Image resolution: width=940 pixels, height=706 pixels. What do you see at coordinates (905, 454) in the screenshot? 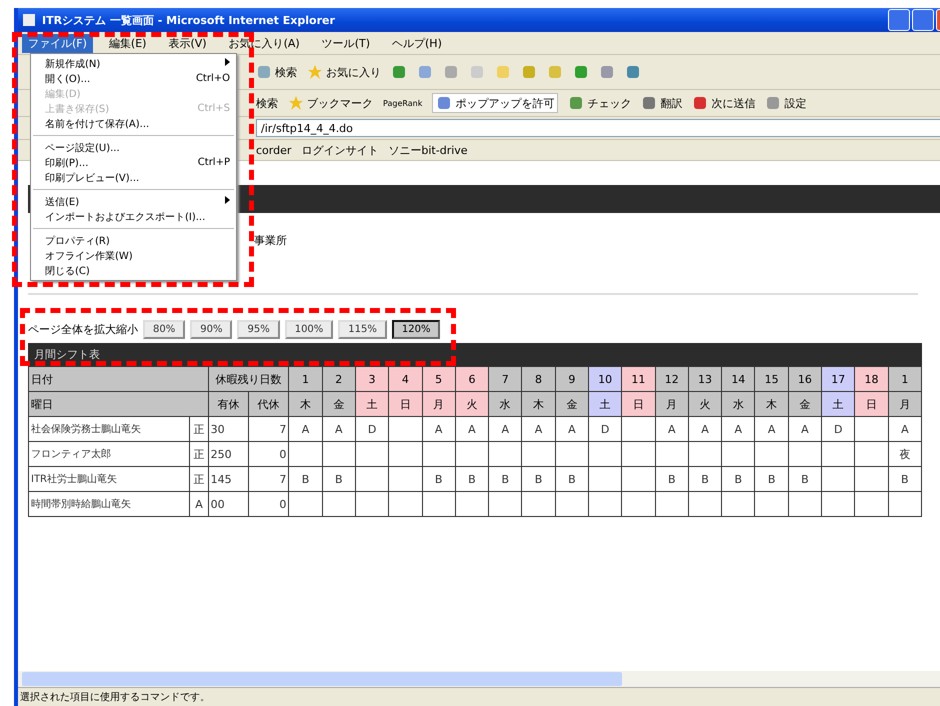
I see `table-cell: 夜` at bounding box center [905, 454].